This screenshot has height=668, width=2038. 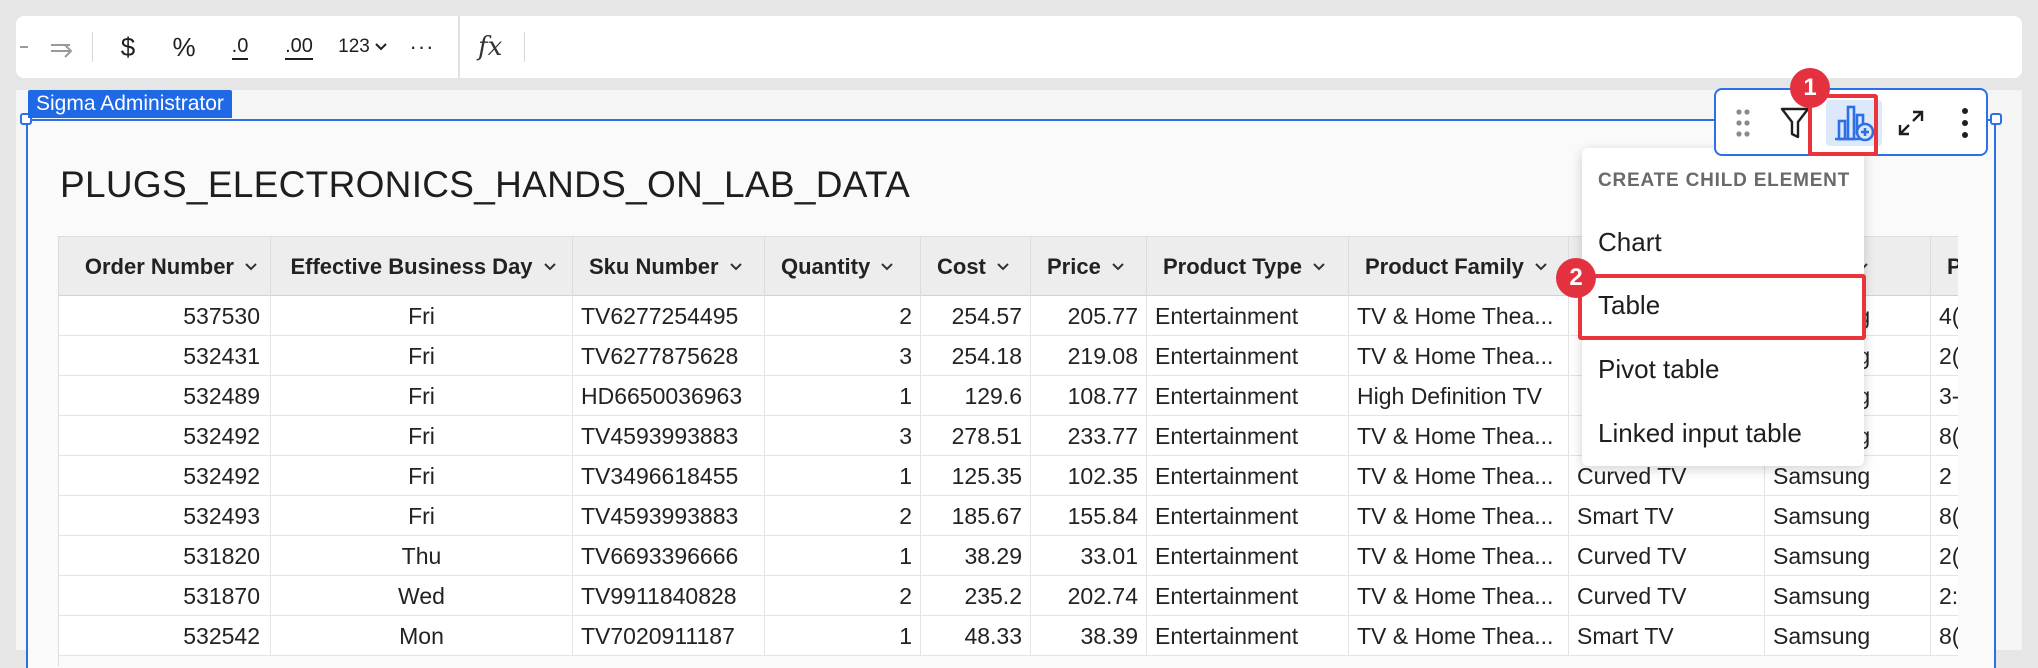 I want to click on more-vertical-icon, so click(x=1965, y=123).